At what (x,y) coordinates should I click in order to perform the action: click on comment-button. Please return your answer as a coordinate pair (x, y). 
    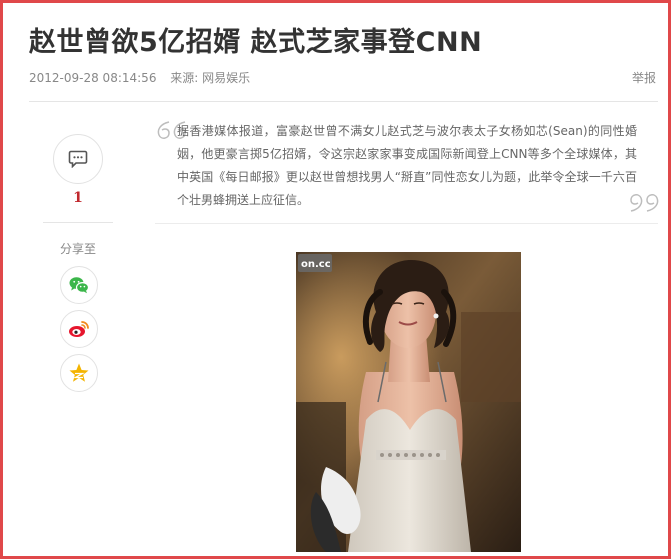
    Looking at the image, I should click on (78, 159).